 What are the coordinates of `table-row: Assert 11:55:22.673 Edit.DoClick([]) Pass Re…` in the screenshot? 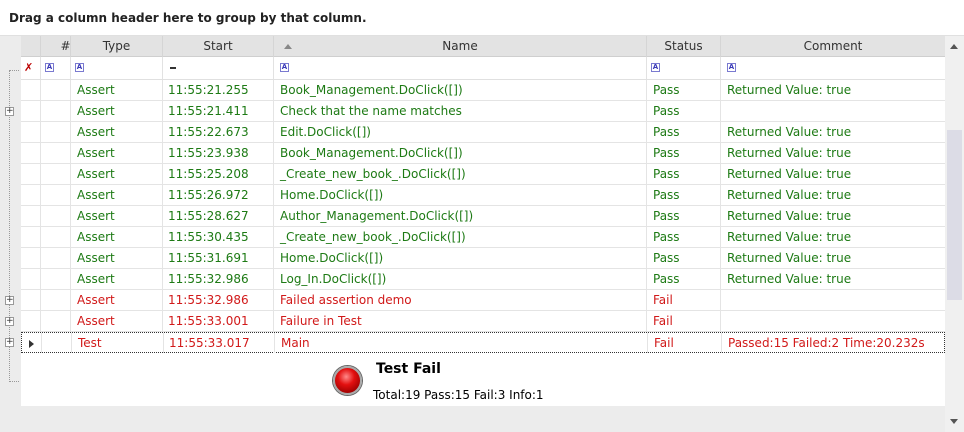 It's located at (483, 132).